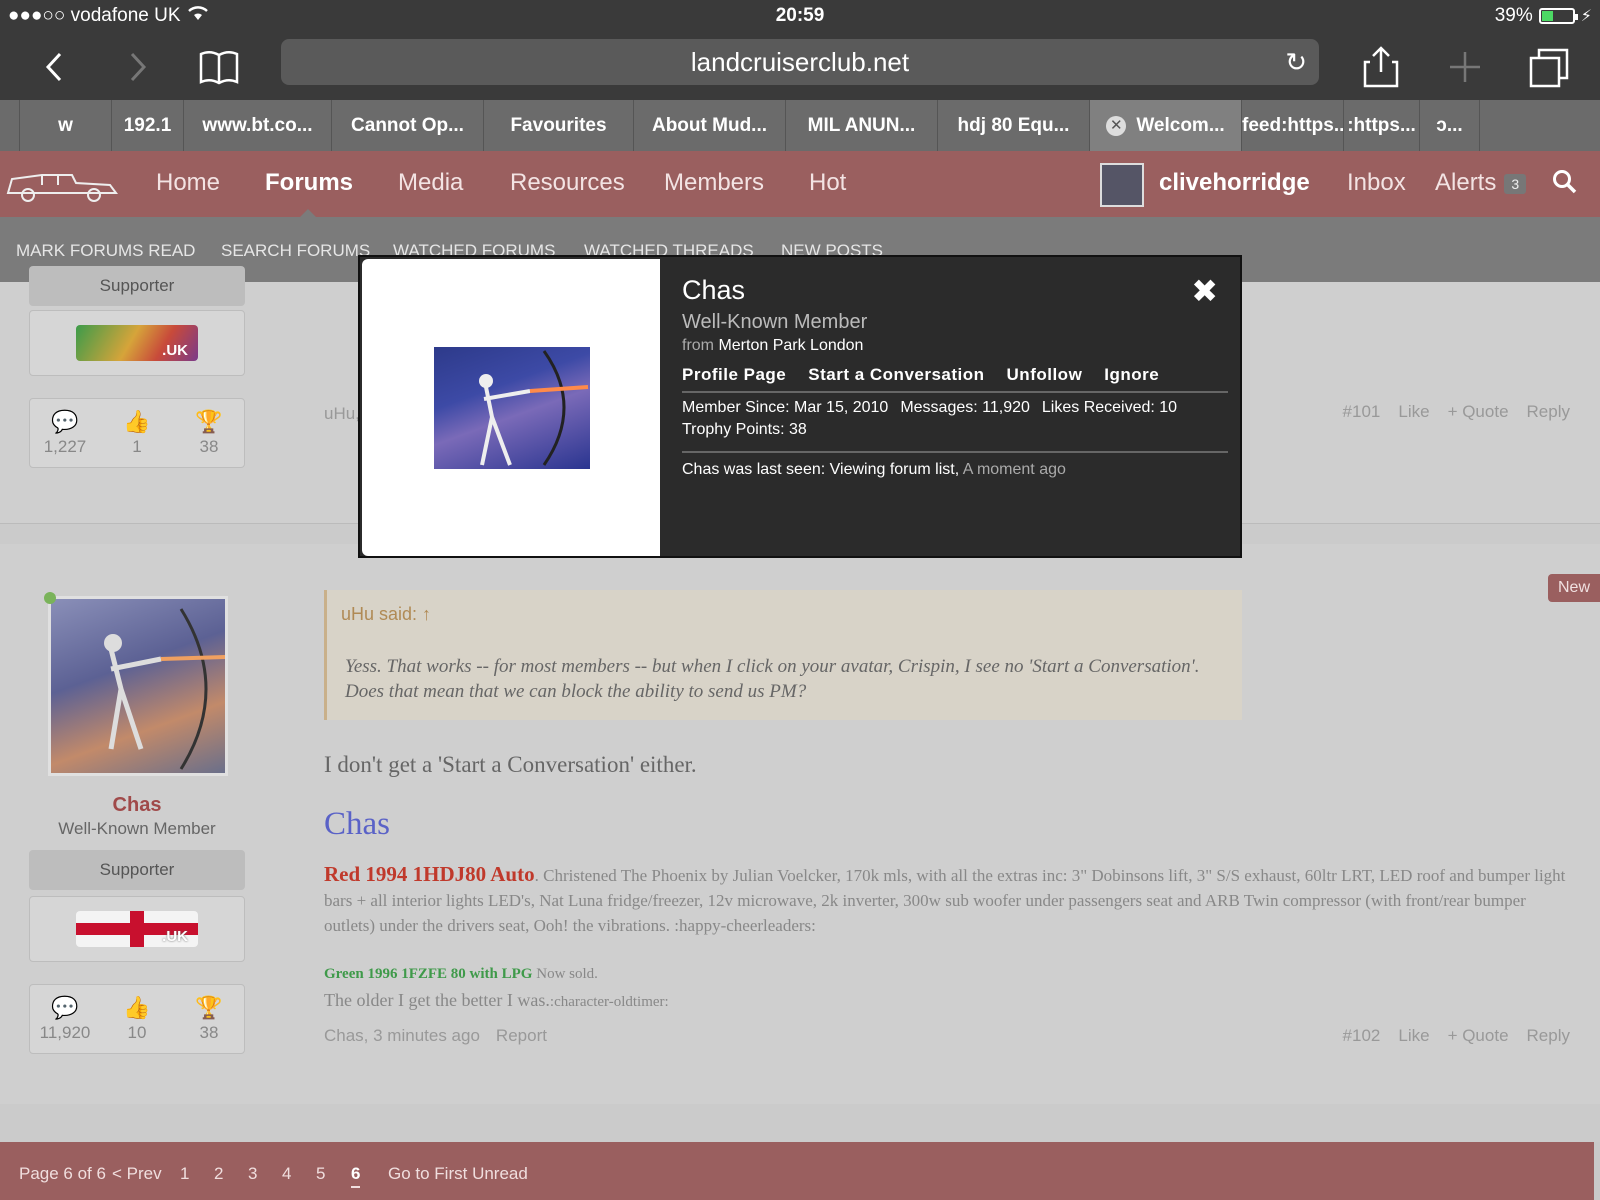  What do you see at coordinates (559, 125) in the screenshot?
I see `browser-tab: Favourites` at bounding box center [559, 125].